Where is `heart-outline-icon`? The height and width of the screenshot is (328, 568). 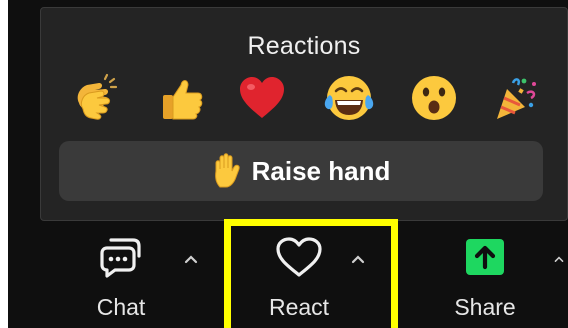
heart-outline-icon is located at coordinates (299, 257).